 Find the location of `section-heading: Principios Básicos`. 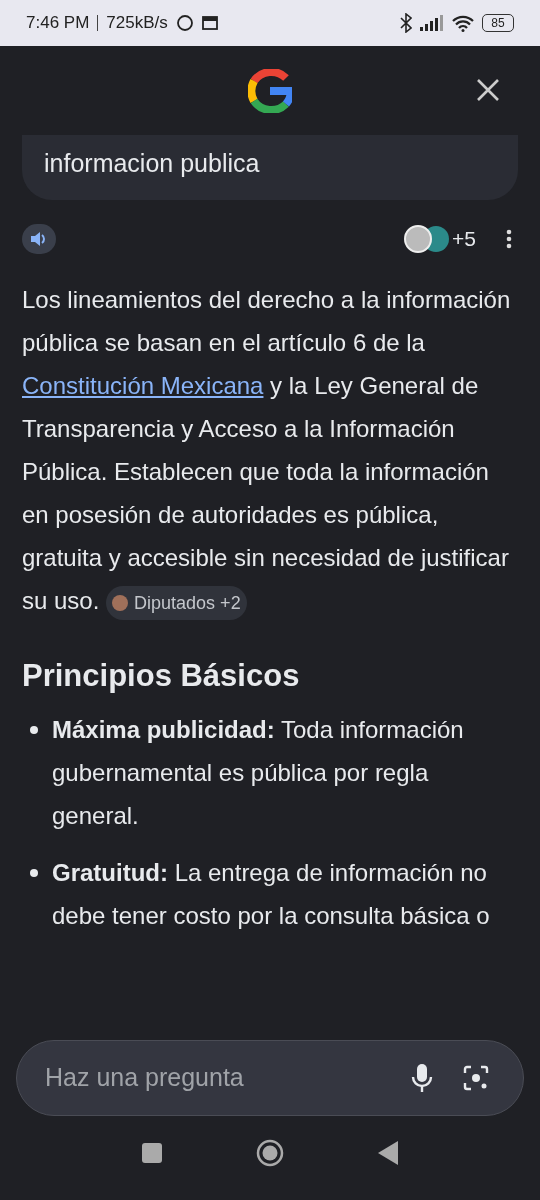

section-heading: Principios Básicos is located at coordinates (161, 676).